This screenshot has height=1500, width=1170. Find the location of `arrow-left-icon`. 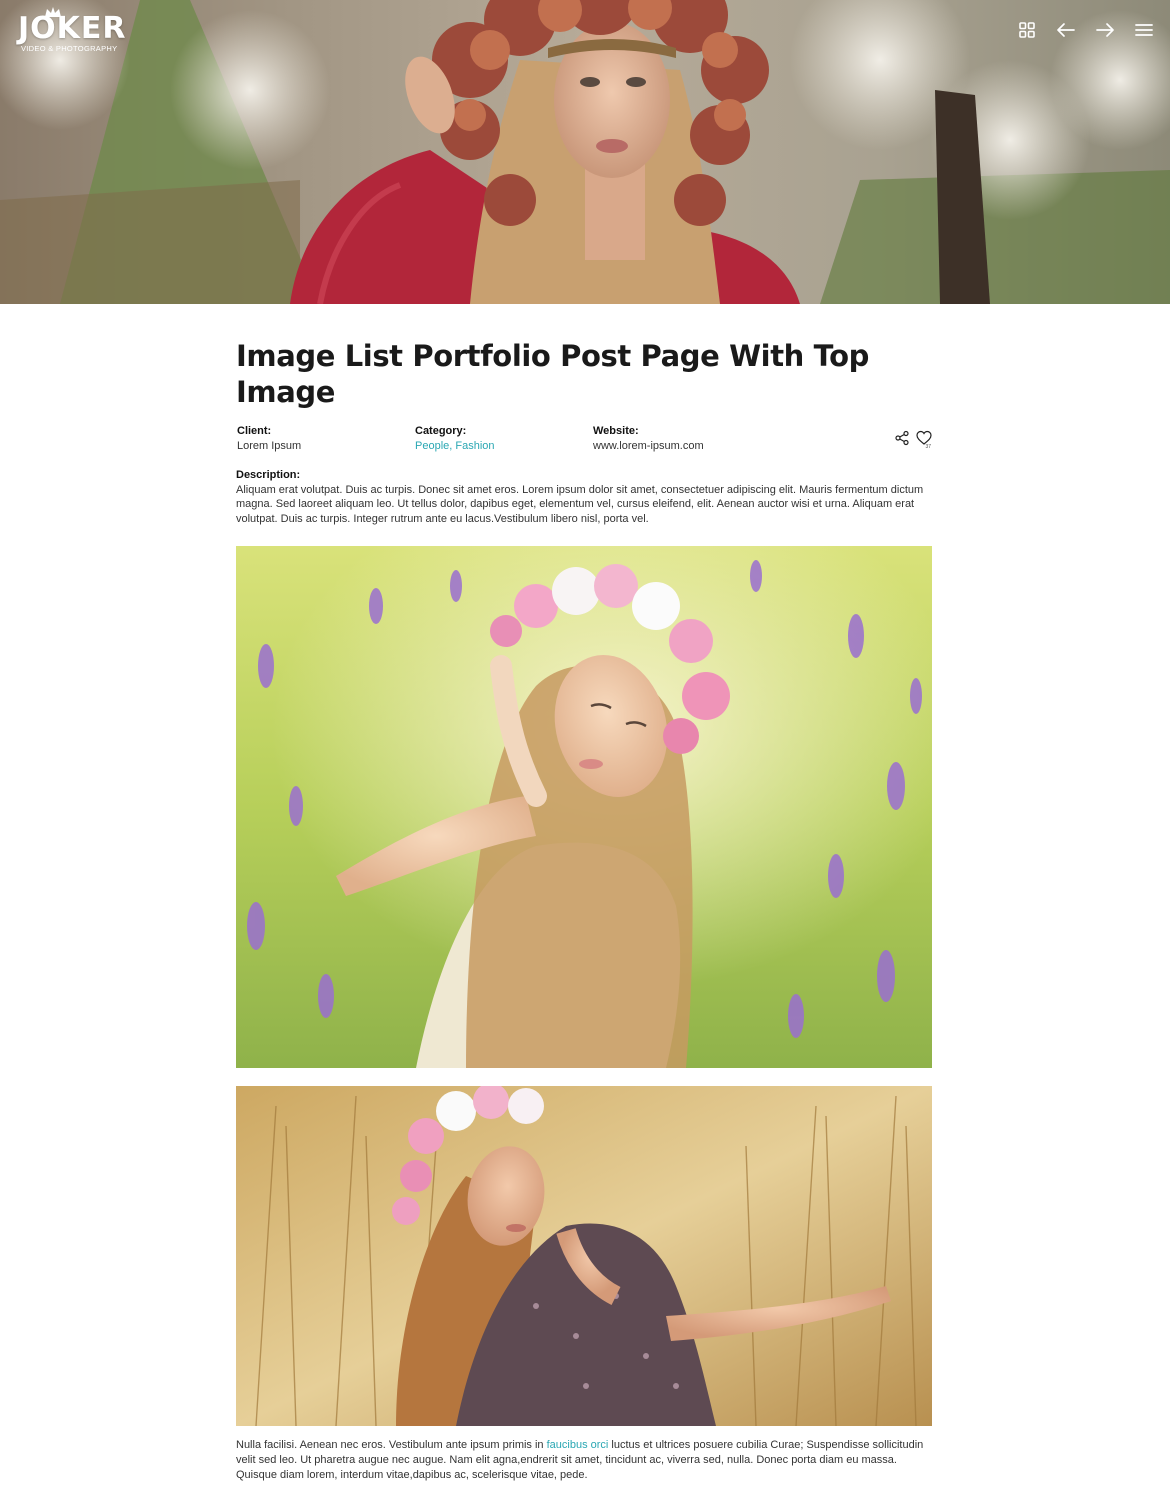

arrow-left-icon is located at coordinates (1066, 30).